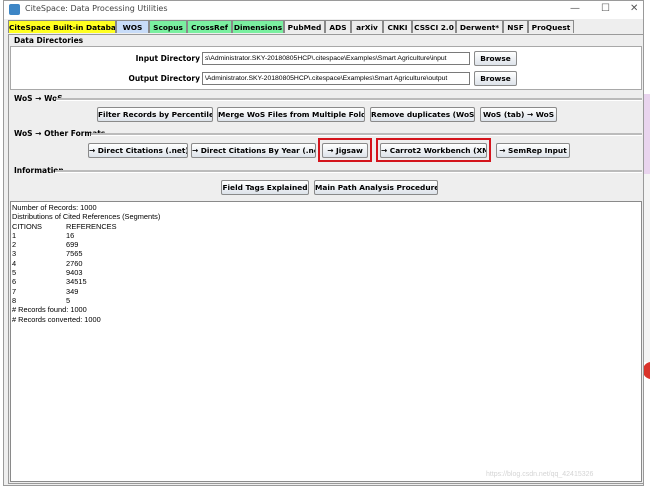 The width and height of the screenshot is (650, 489). I want to click on log-line: Number of Records: 1000, so click(54, 207).